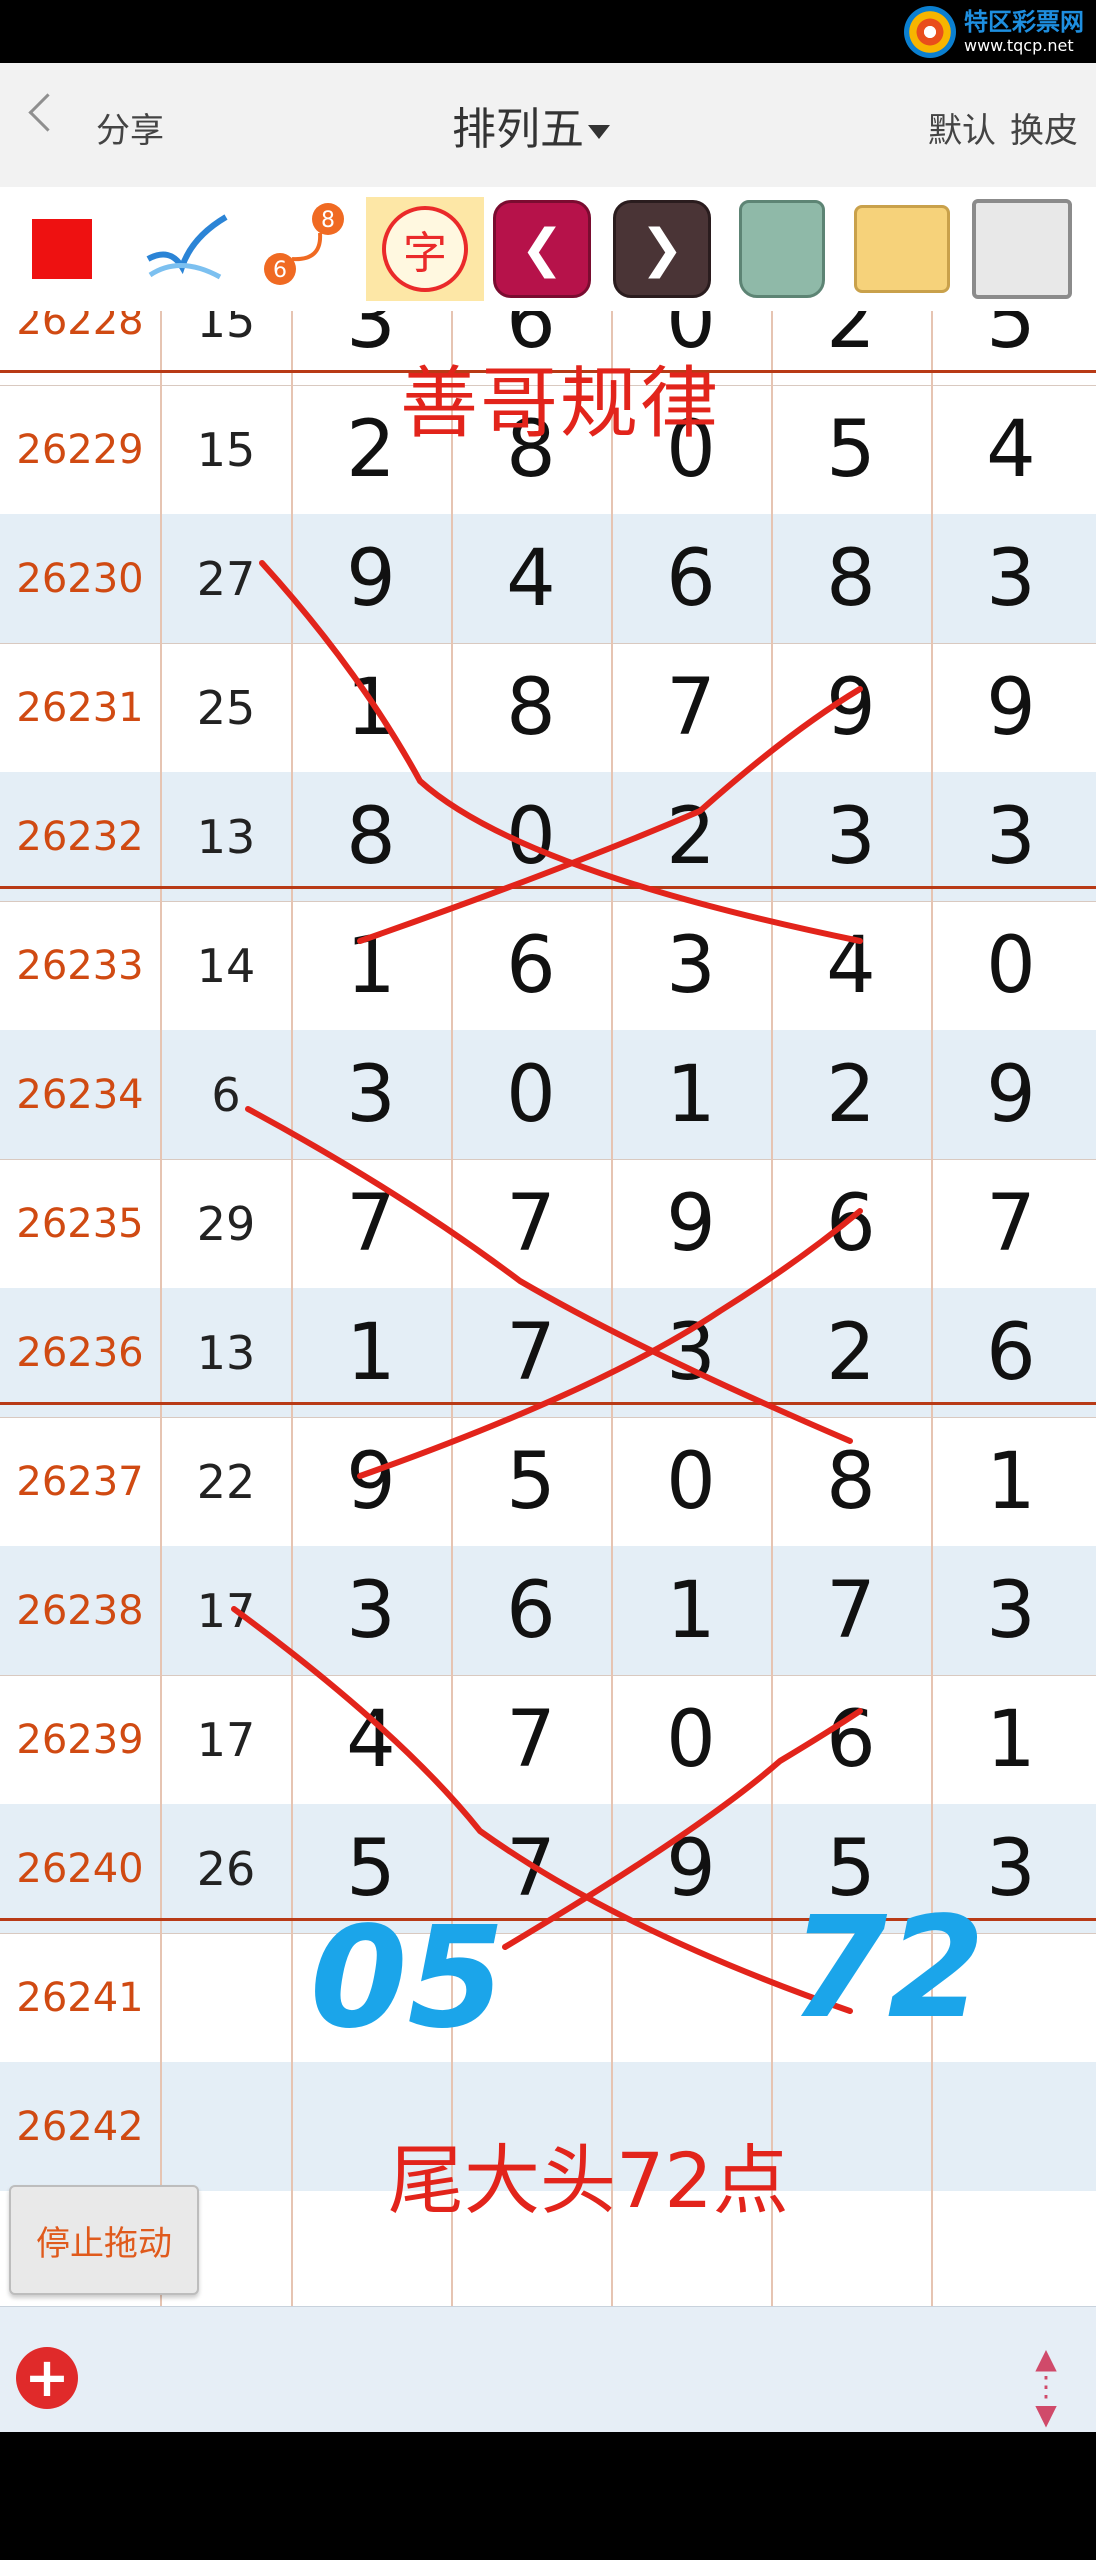  Describe the element at coordinates (1044, 131) in the screenshot. I see `skin-button: 换皮` at that location.